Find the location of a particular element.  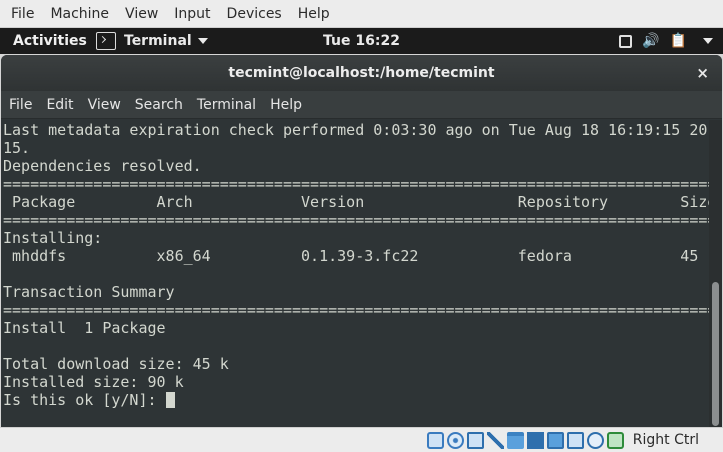

host-key-label: Right Ctrl is located at coordinates (665, 440).